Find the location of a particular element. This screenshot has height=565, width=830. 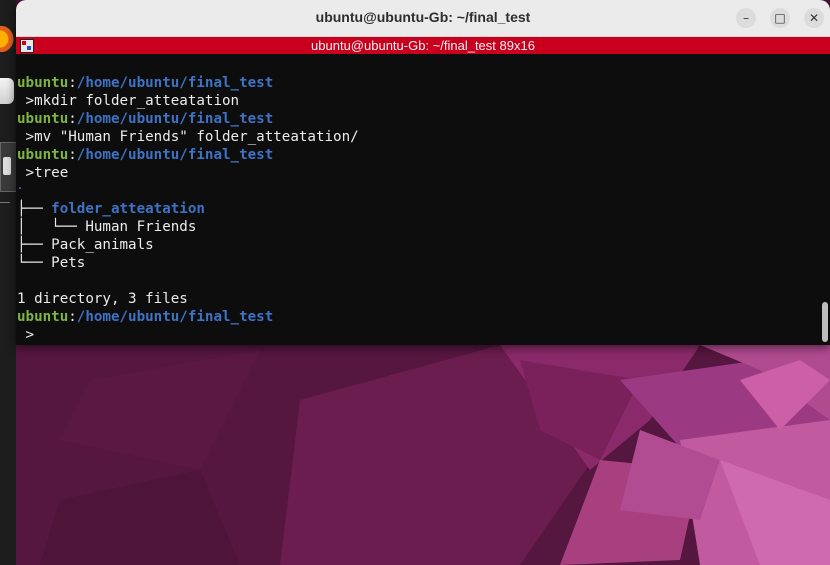

command-input-line: > is located at coordinates (26, 335).